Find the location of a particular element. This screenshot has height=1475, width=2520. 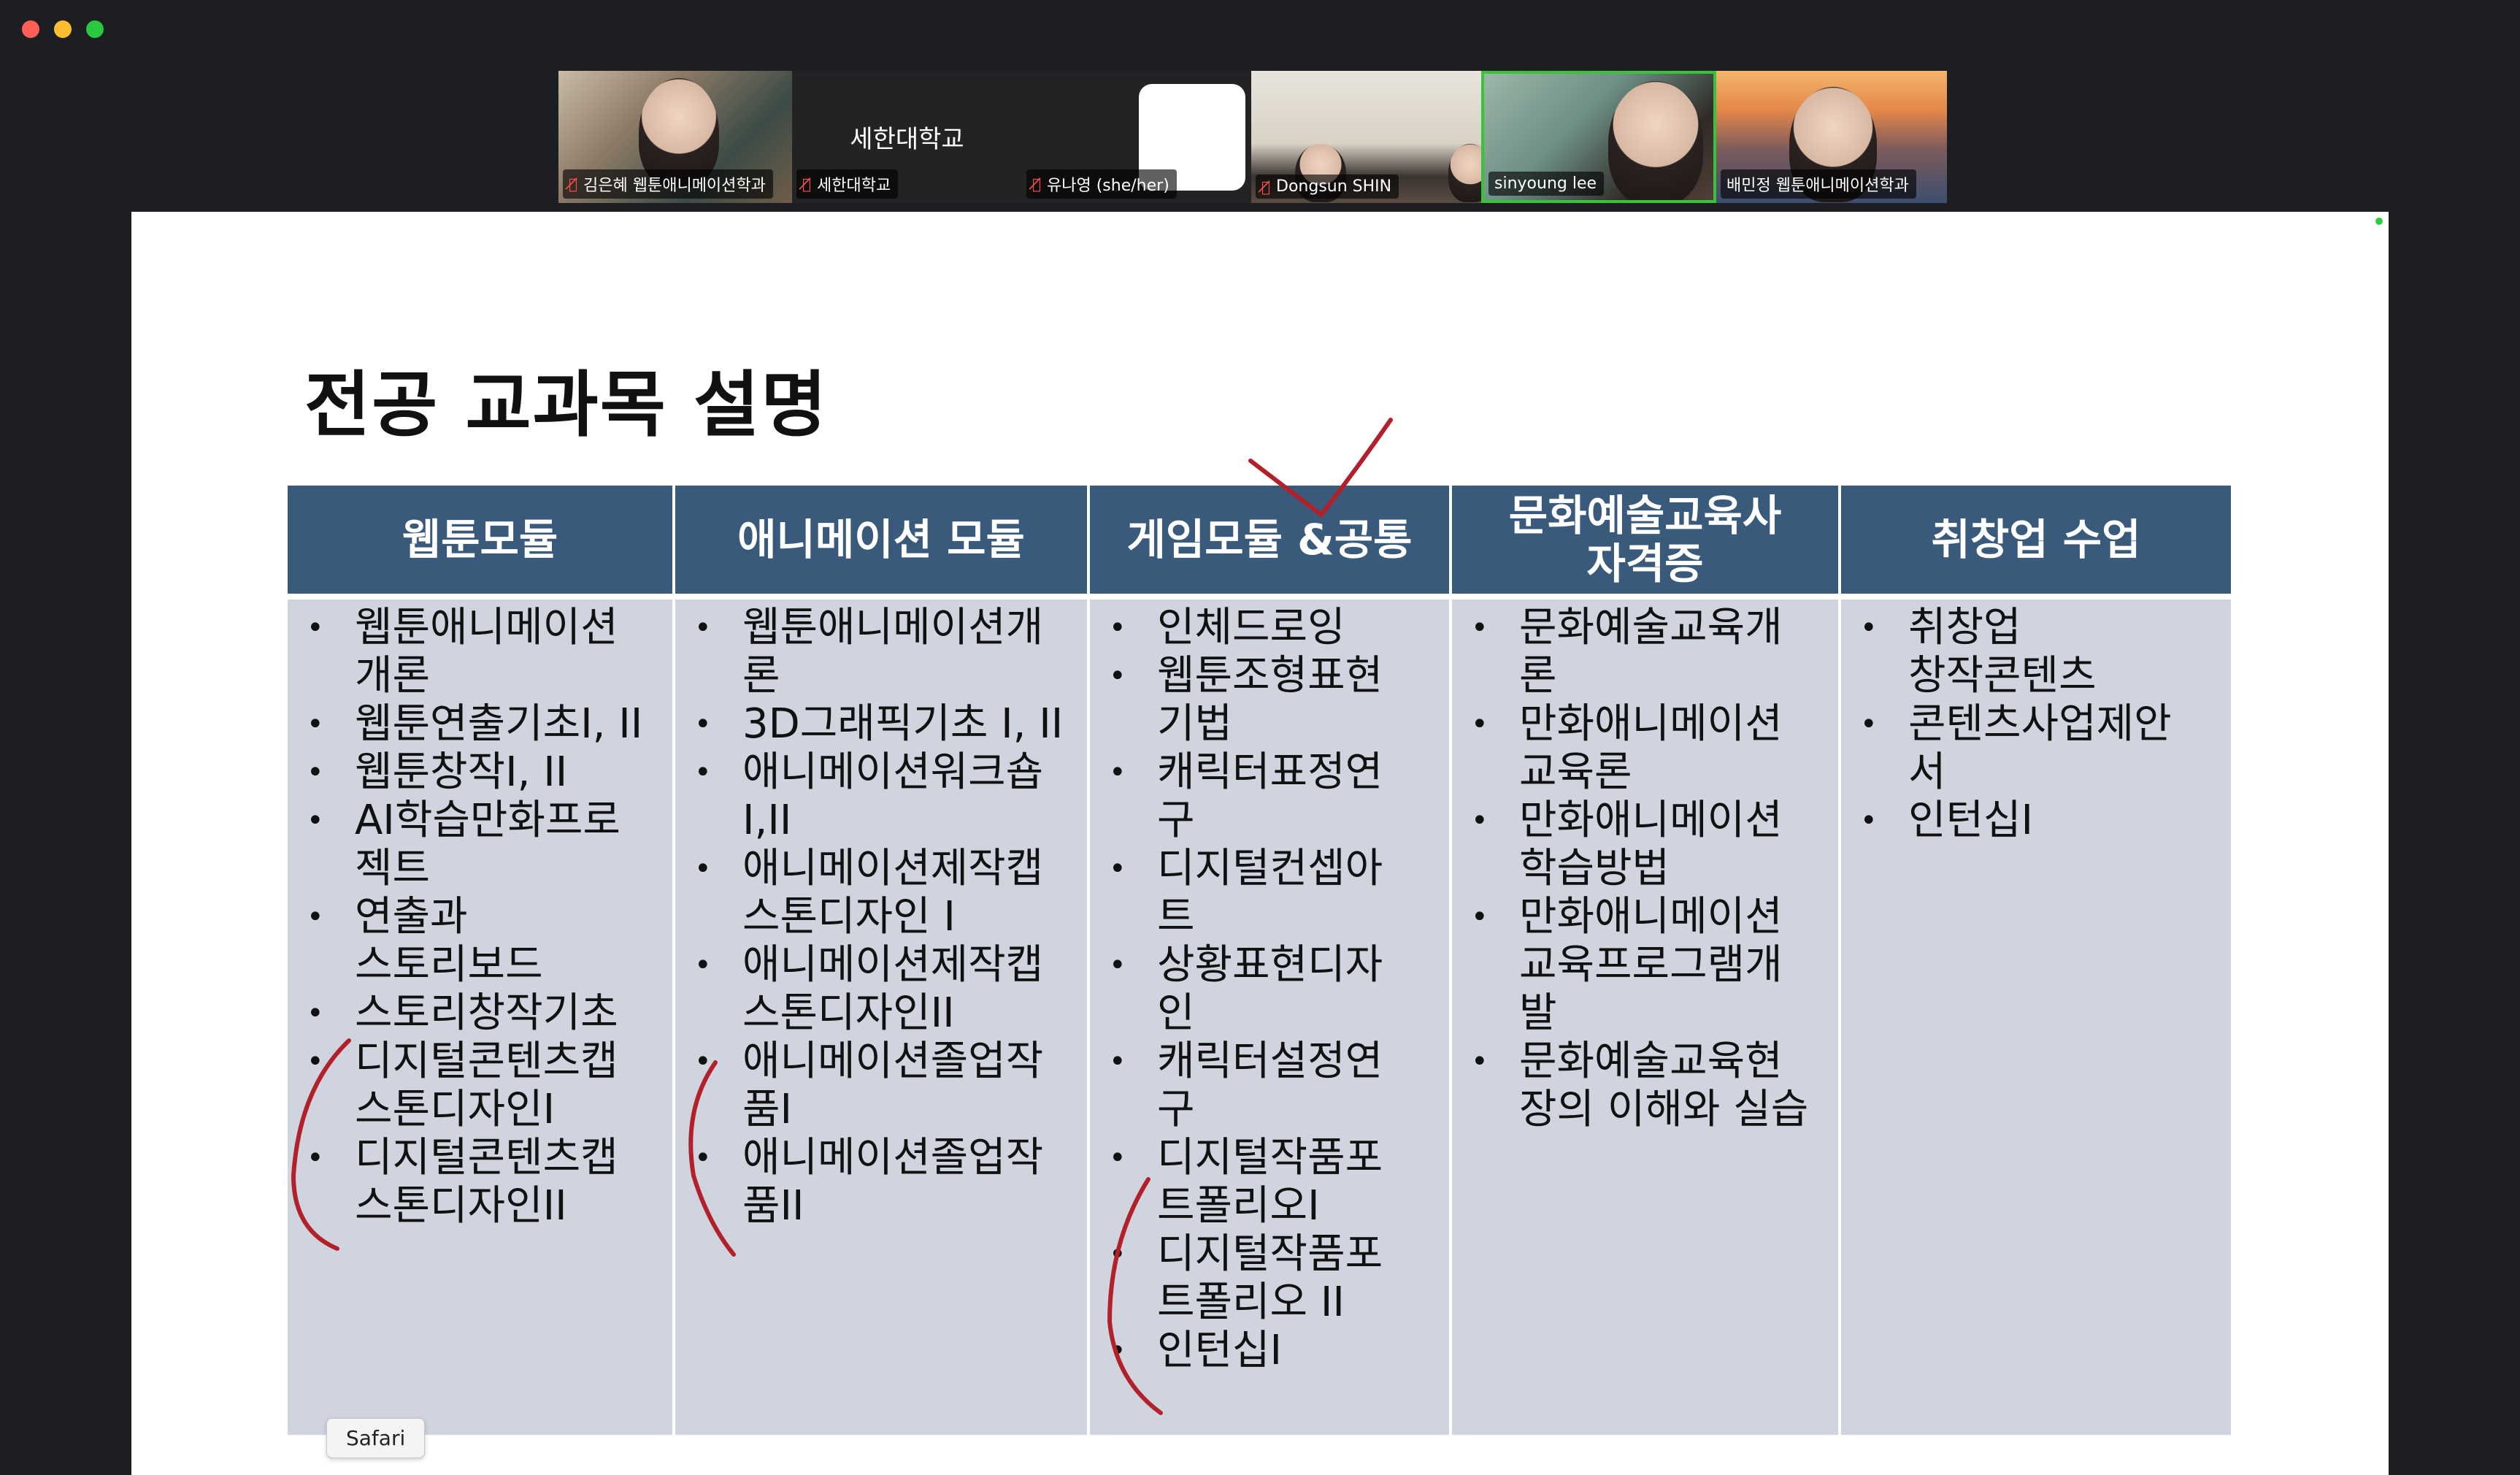

participant-tile: 🎙̸ 김은혜 웹툰애니메이션학과 is located at coordinates (675, 137).